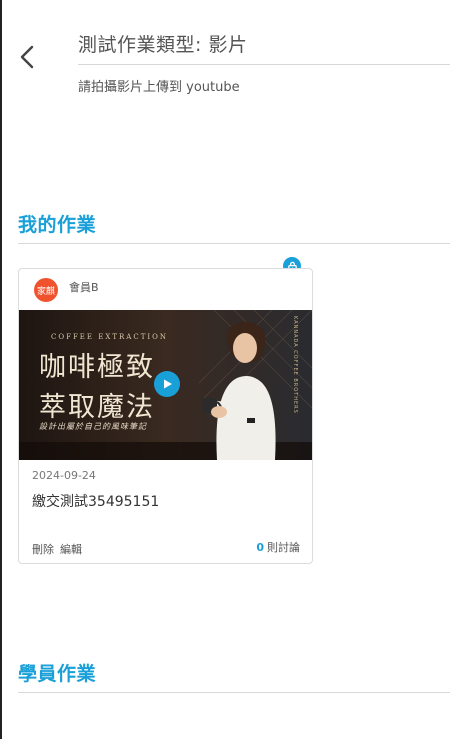 The image size is (450, 739). I want to click on discussion-label: 則討論, so click(283, 547).